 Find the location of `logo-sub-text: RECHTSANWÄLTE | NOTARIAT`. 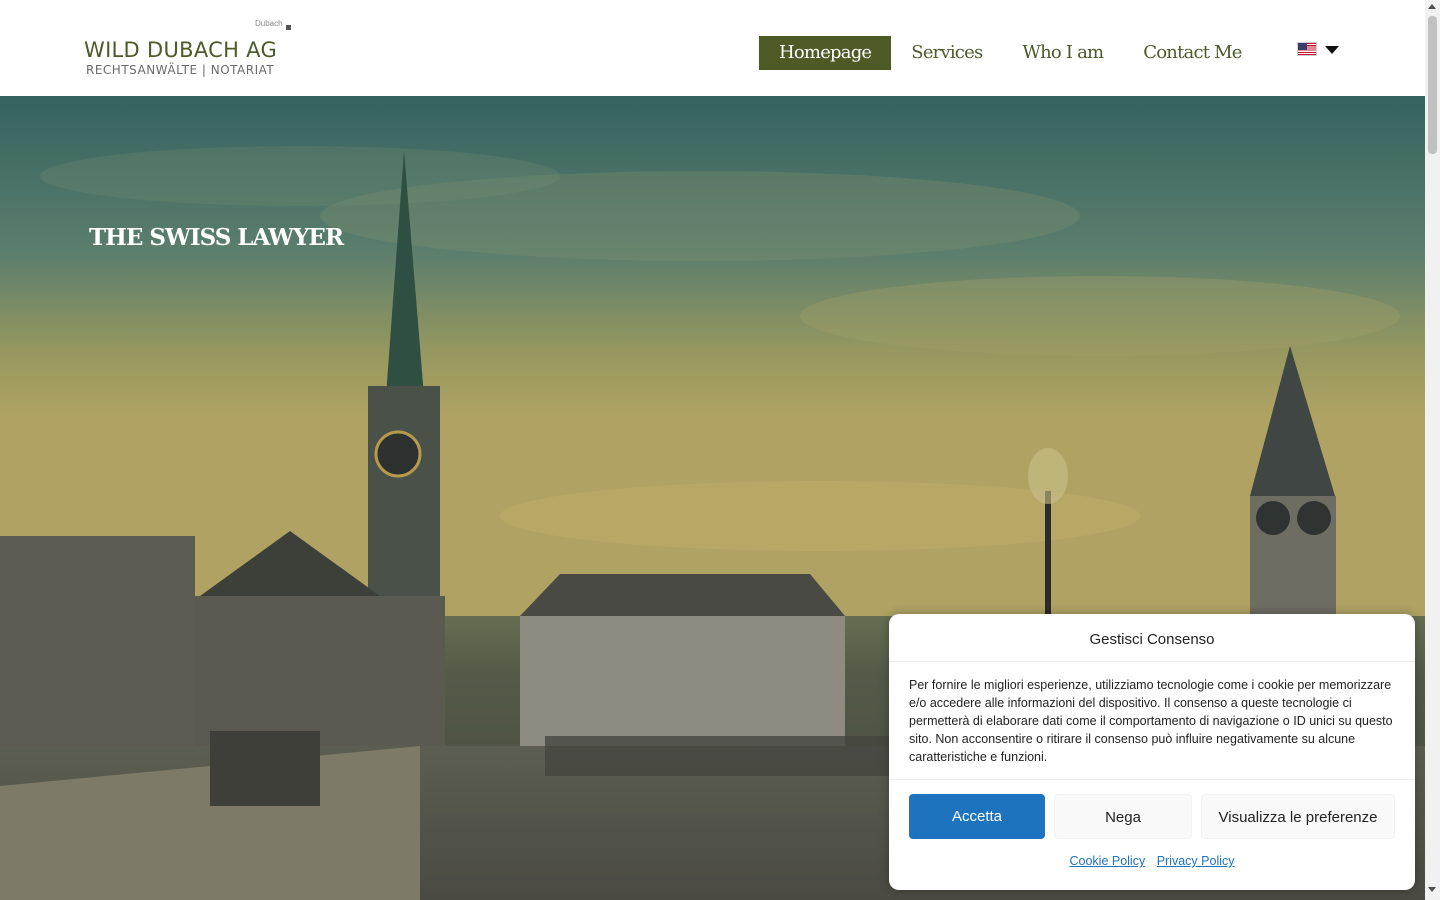

logo-sub-text: RECHTSANWÄLTE | NOTARIAT is located at coordinates (180, 70).